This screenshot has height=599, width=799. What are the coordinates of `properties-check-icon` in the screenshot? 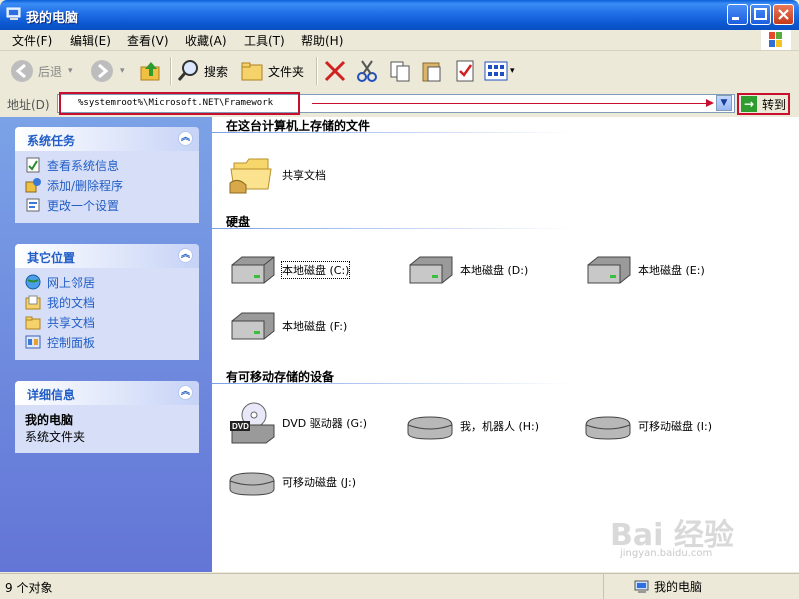 It's located at (465, 71).